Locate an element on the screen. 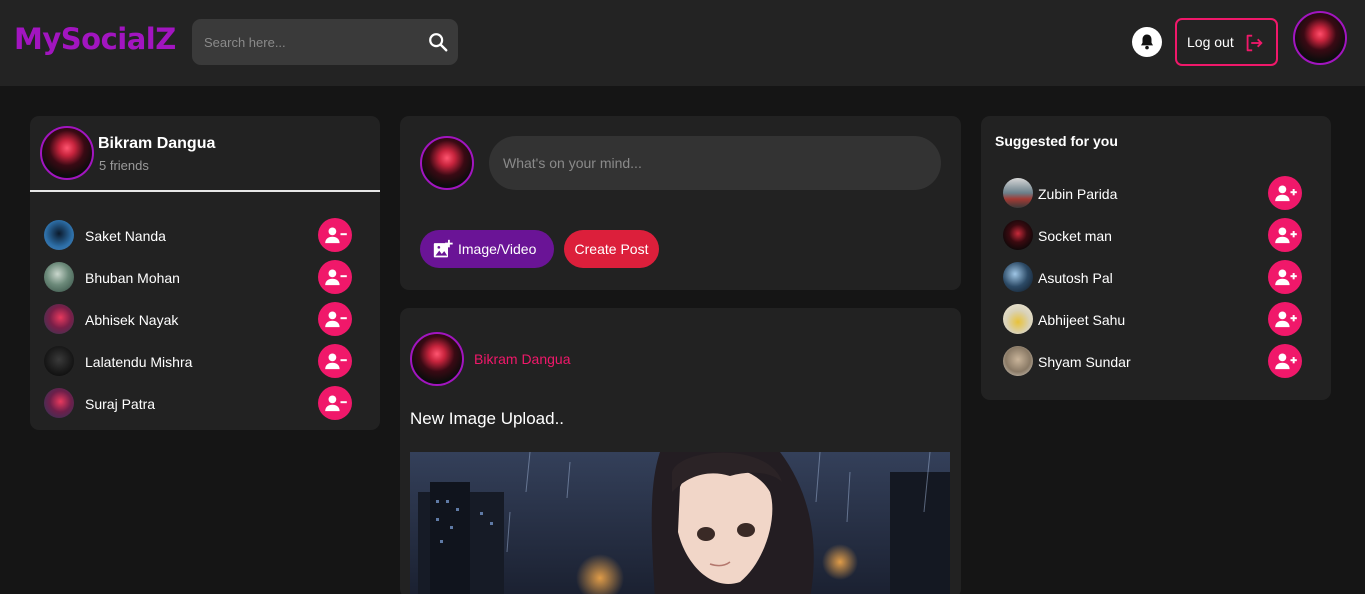  post-author-name: Bikram Dangua is located at coordinates (522, 359).